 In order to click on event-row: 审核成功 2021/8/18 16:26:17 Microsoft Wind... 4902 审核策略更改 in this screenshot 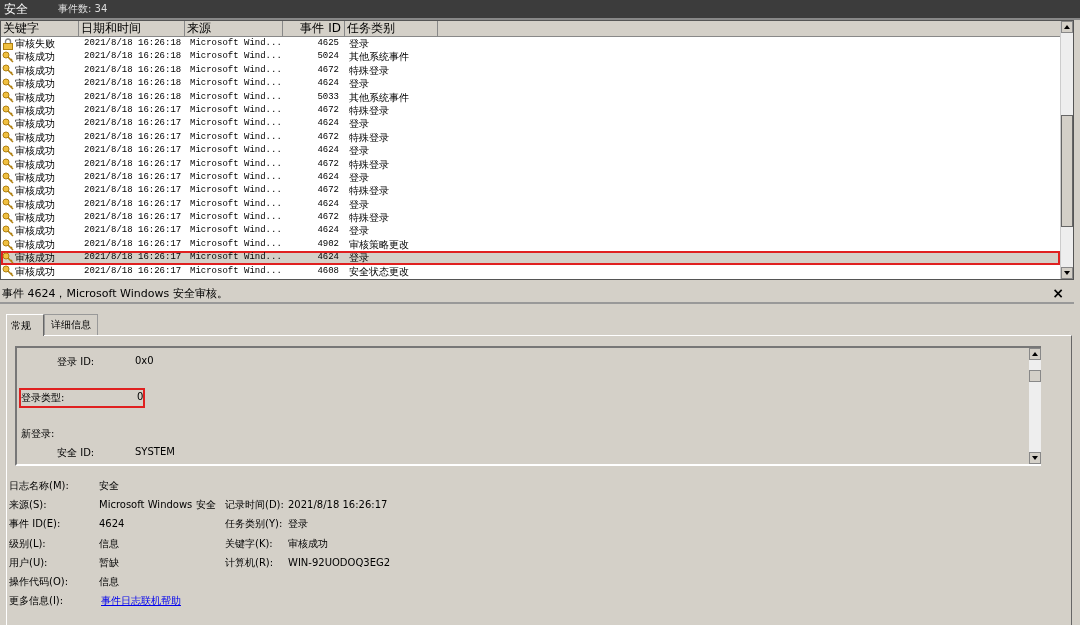, I will do `click(530, 244)`.